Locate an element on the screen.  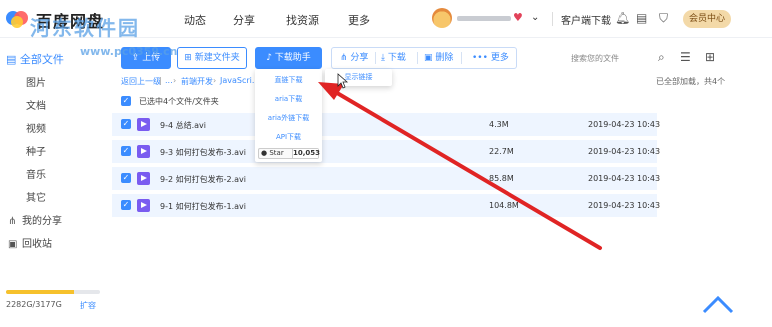
menu-item-aria-external-download: aria外链下载 is located at coordinates (288, 118).